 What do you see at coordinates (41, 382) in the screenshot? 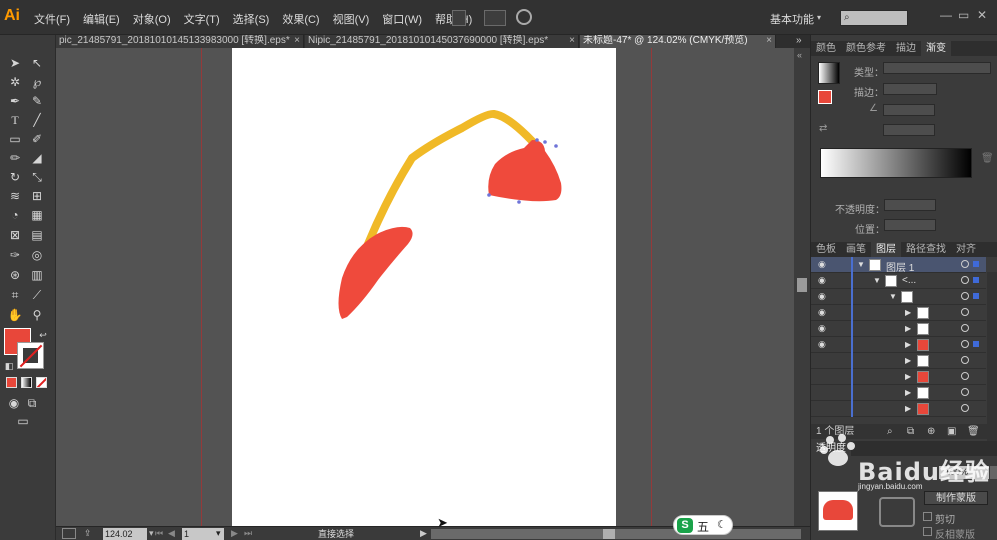
I see `none-mode-icon` at bounding box center [41, 382].